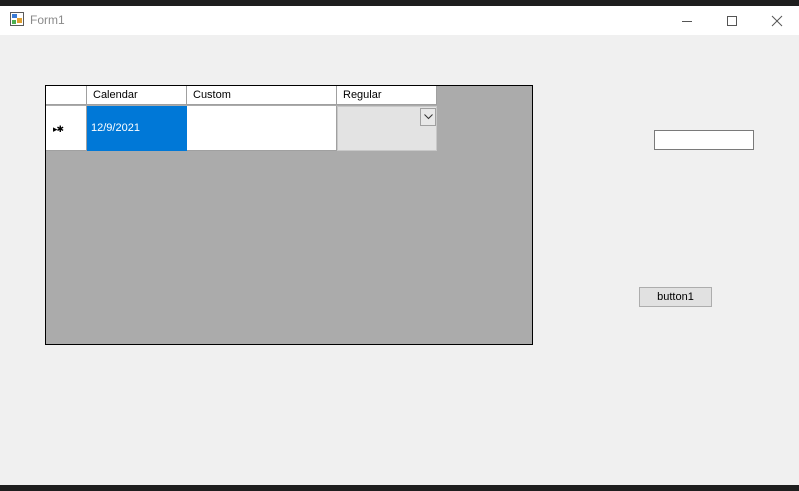  What do you see at coordinates (387, 128) in the screenshot?
I see `cell-regular-combobox` at bounding box center [387, 128].